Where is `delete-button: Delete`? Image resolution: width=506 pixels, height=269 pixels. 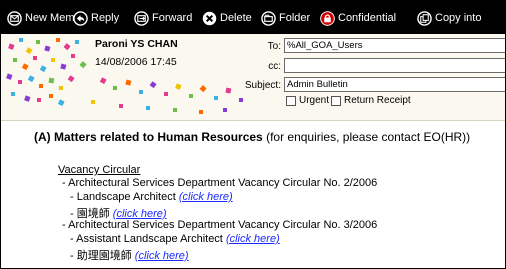
delete-button: Delete is located at coordinates (227, 18).